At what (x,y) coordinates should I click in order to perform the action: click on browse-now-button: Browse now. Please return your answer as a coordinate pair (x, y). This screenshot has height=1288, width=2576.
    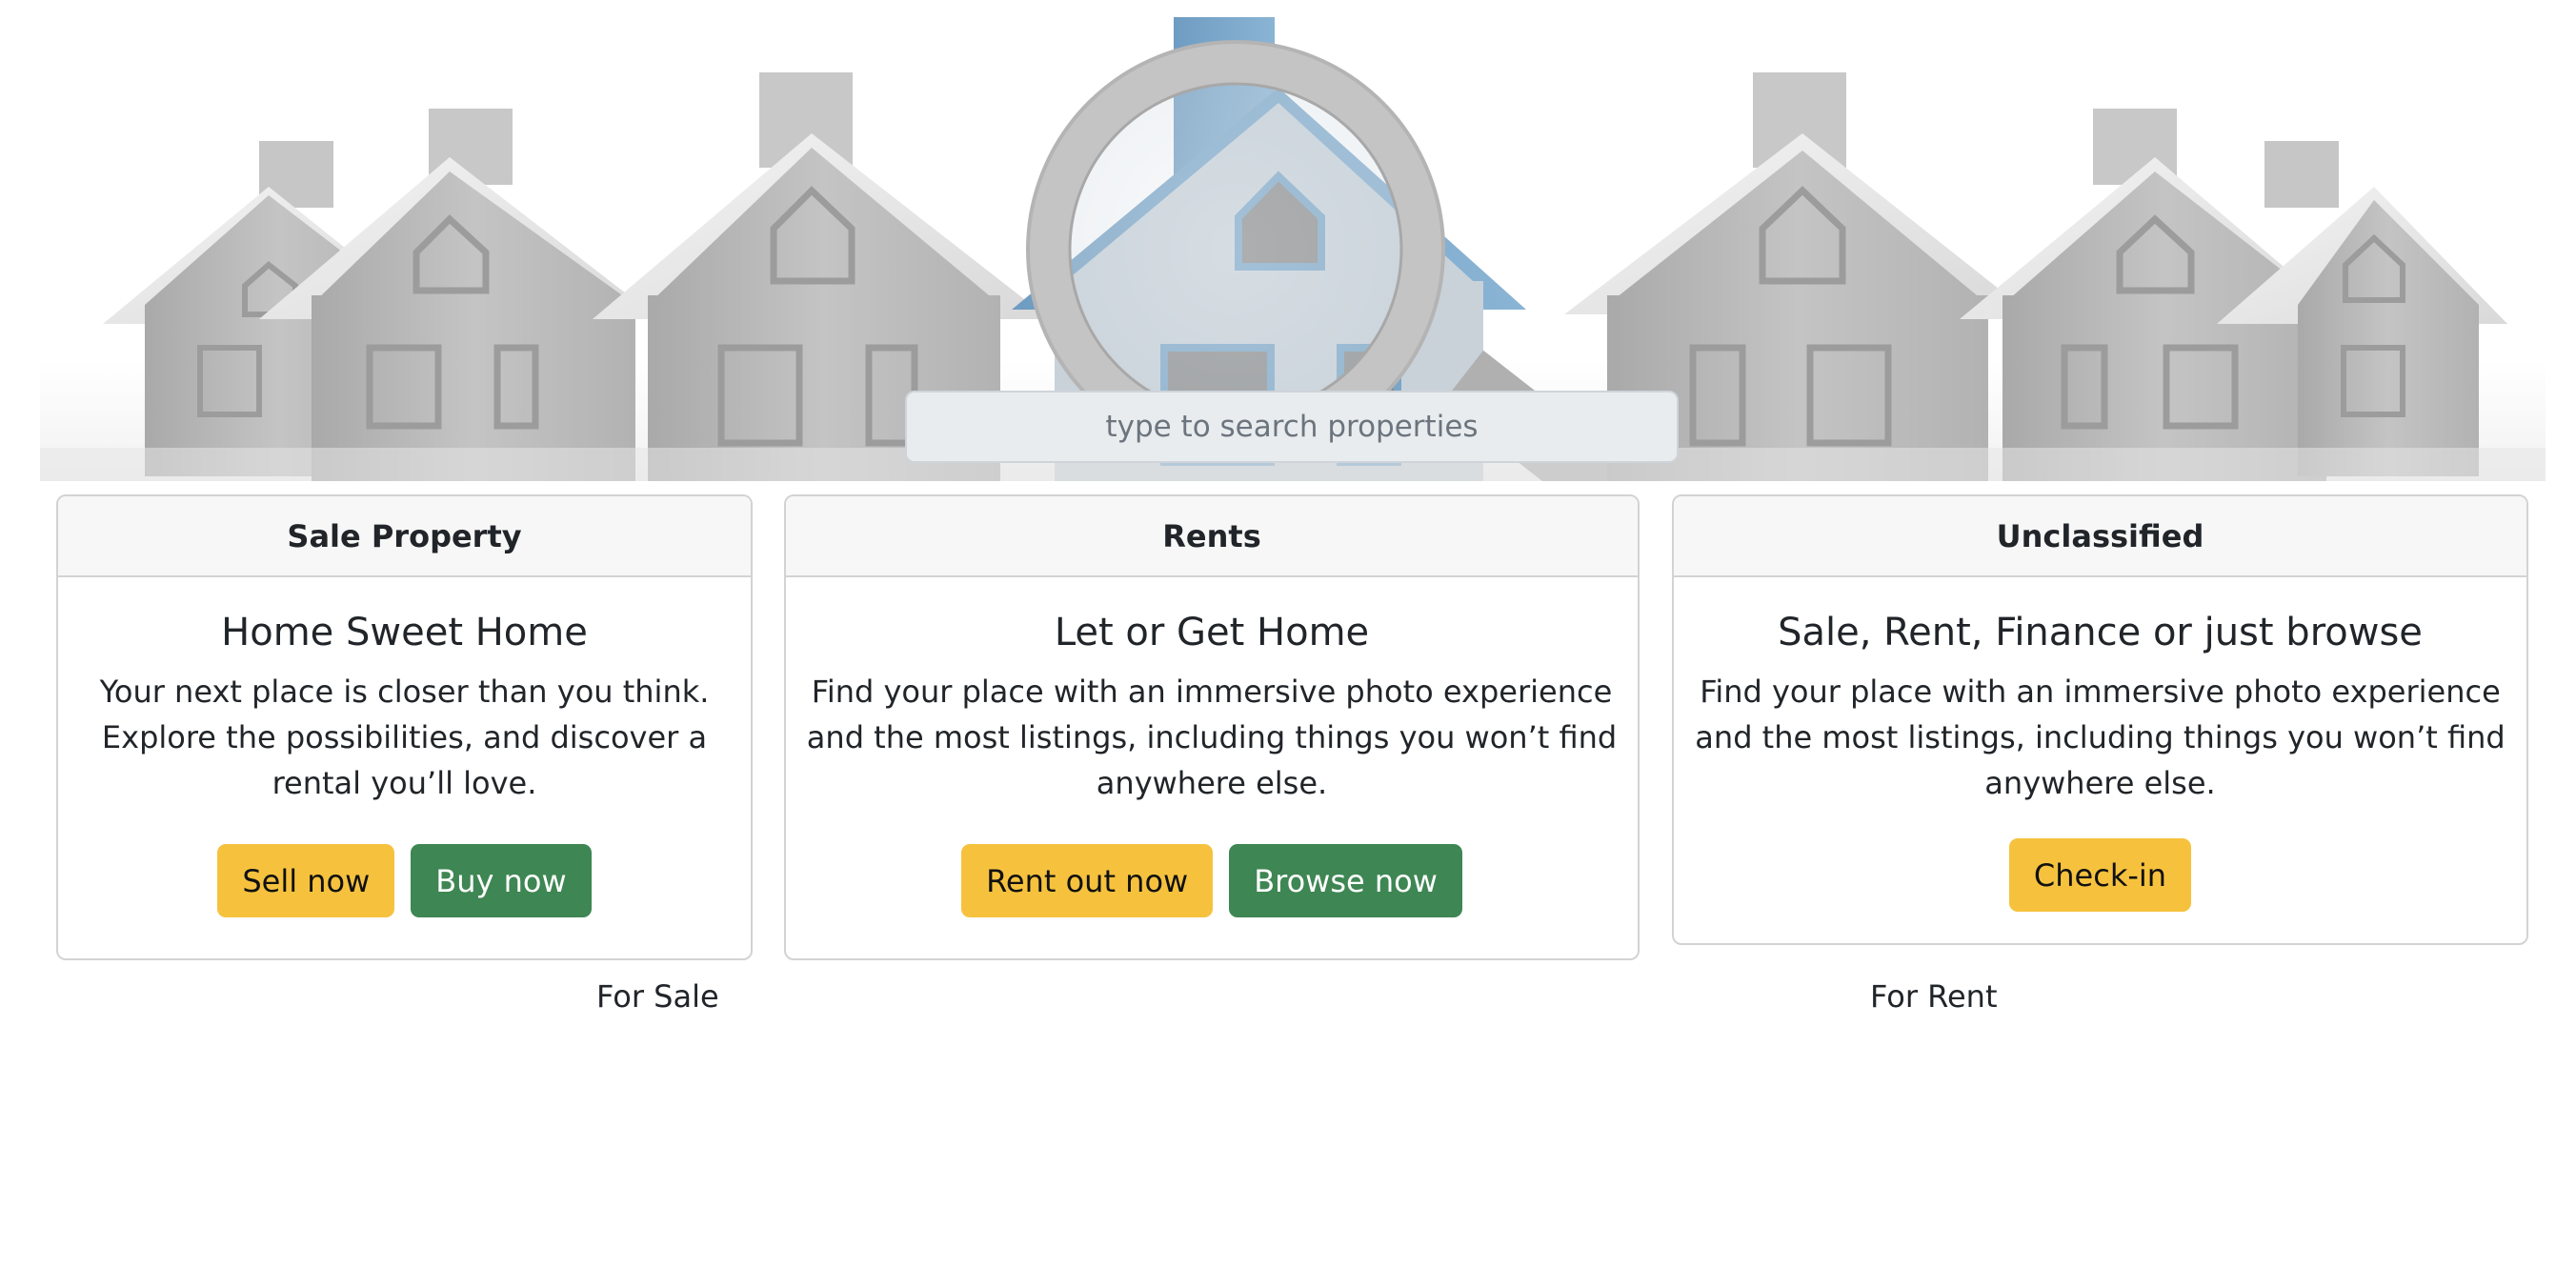
    Looking at the image, I should click on (1345, 880).